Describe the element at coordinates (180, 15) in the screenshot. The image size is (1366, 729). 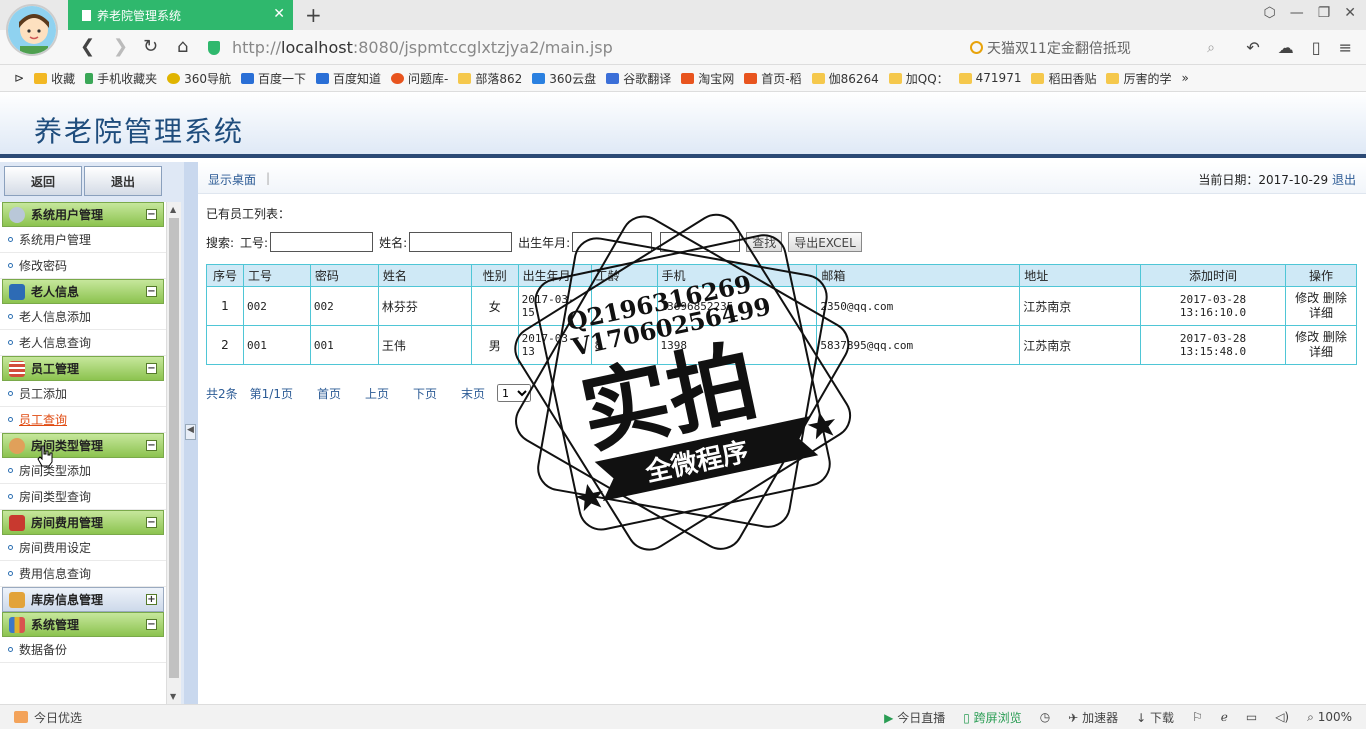
I see `browser-tab-active: 养老院管理系统 ✕` at that location.